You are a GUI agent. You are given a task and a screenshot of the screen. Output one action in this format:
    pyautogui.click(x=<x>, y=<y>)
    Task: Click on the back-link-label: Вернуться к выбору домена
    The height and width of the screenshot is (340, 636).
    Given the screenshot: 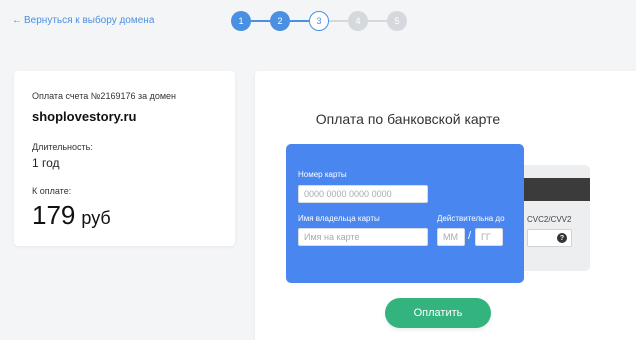 What is the action you would take?
    pyautogui.click(x=89, y=20)
    